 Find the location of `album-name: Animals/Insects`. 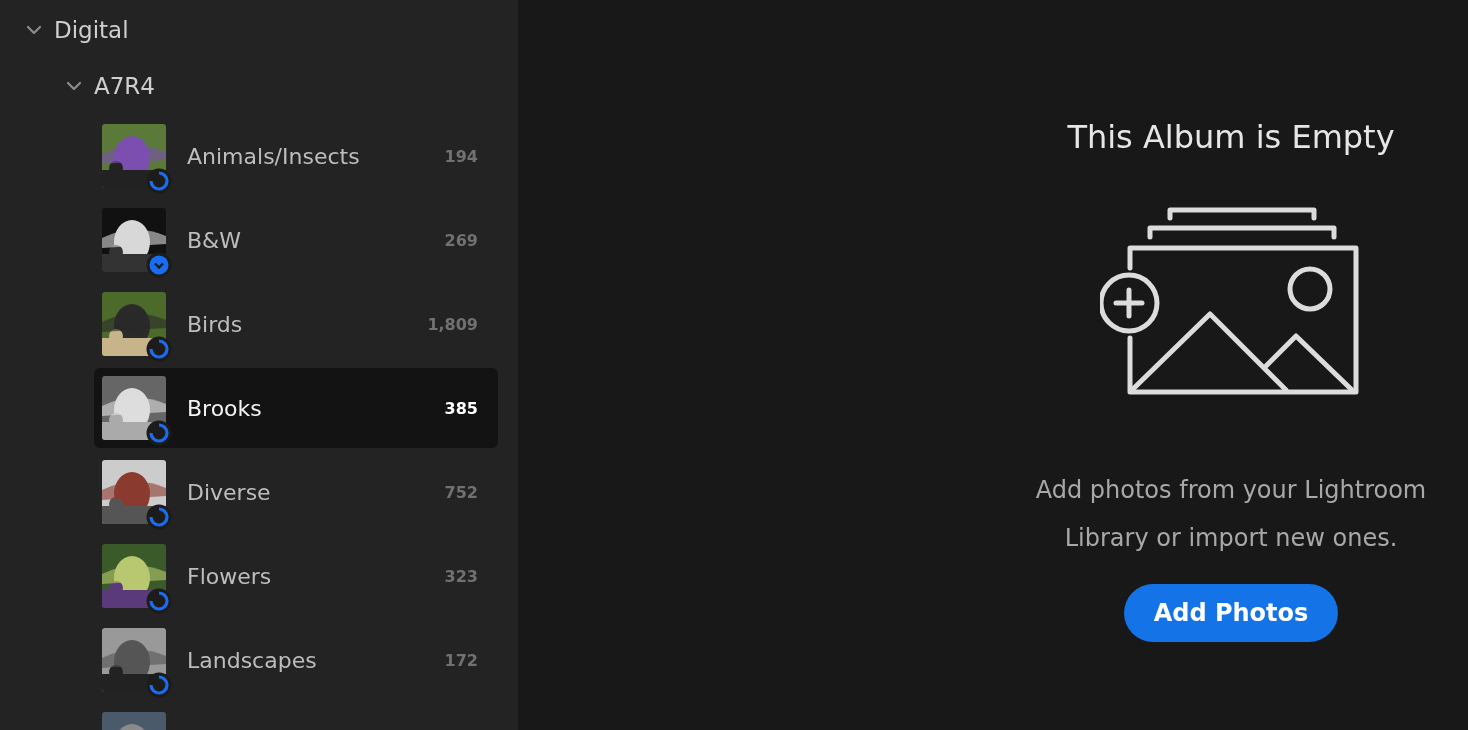

album-name: Animals/Insects is located at coordinates (316, 156).